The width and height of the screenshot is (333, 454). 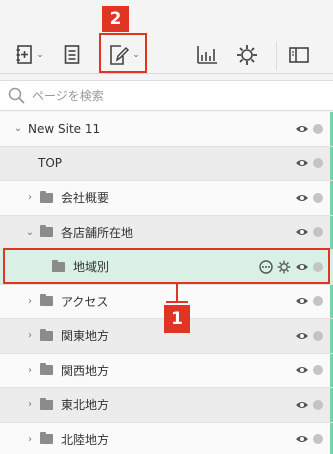 I want to click on chart-icon, so click(x=207, y=55).